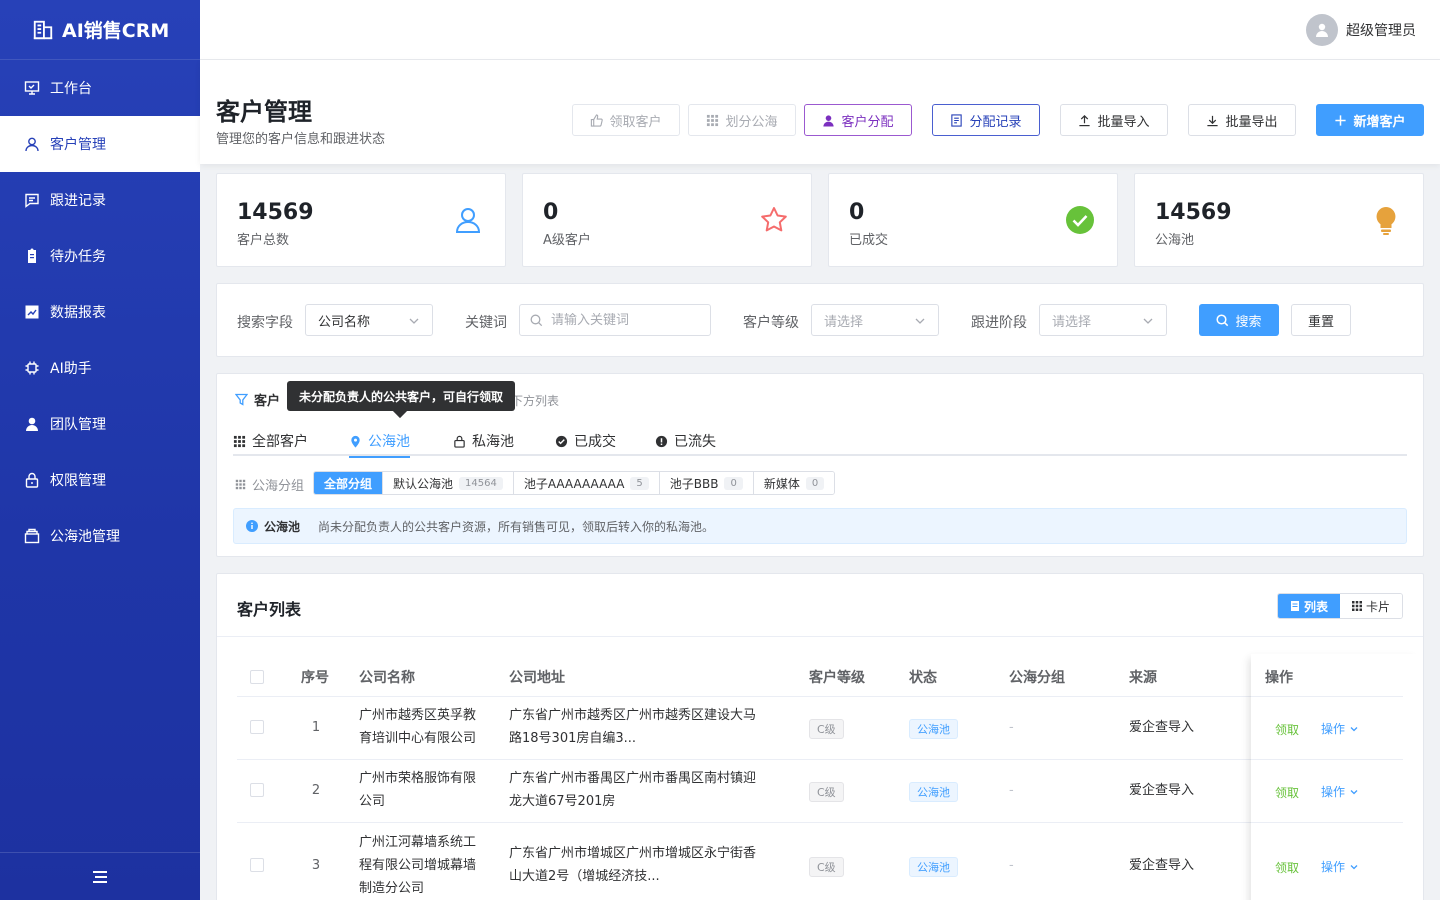 The image size is (1440, 900). What do you see at coordinates (626, 320) in the screenshot?
I see `keyword-input` at bounding box center [626, 320].